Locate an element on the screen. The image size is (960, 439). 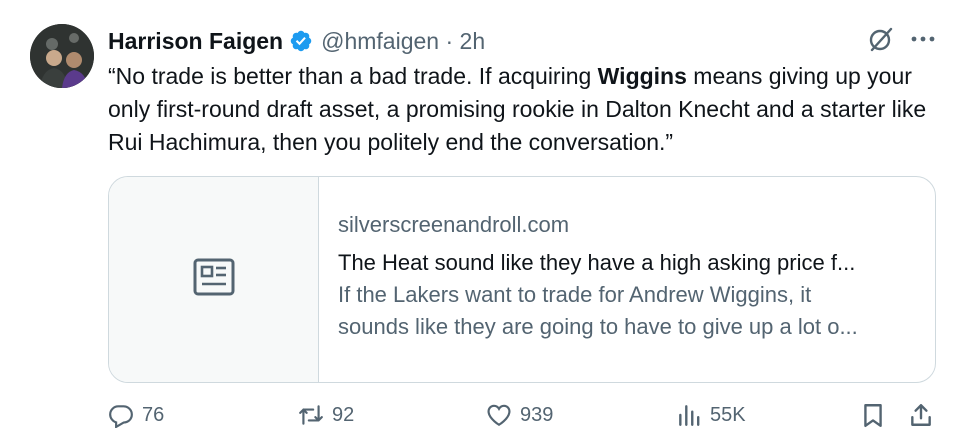
card-thumbnail is located at coordinates (214, 279).